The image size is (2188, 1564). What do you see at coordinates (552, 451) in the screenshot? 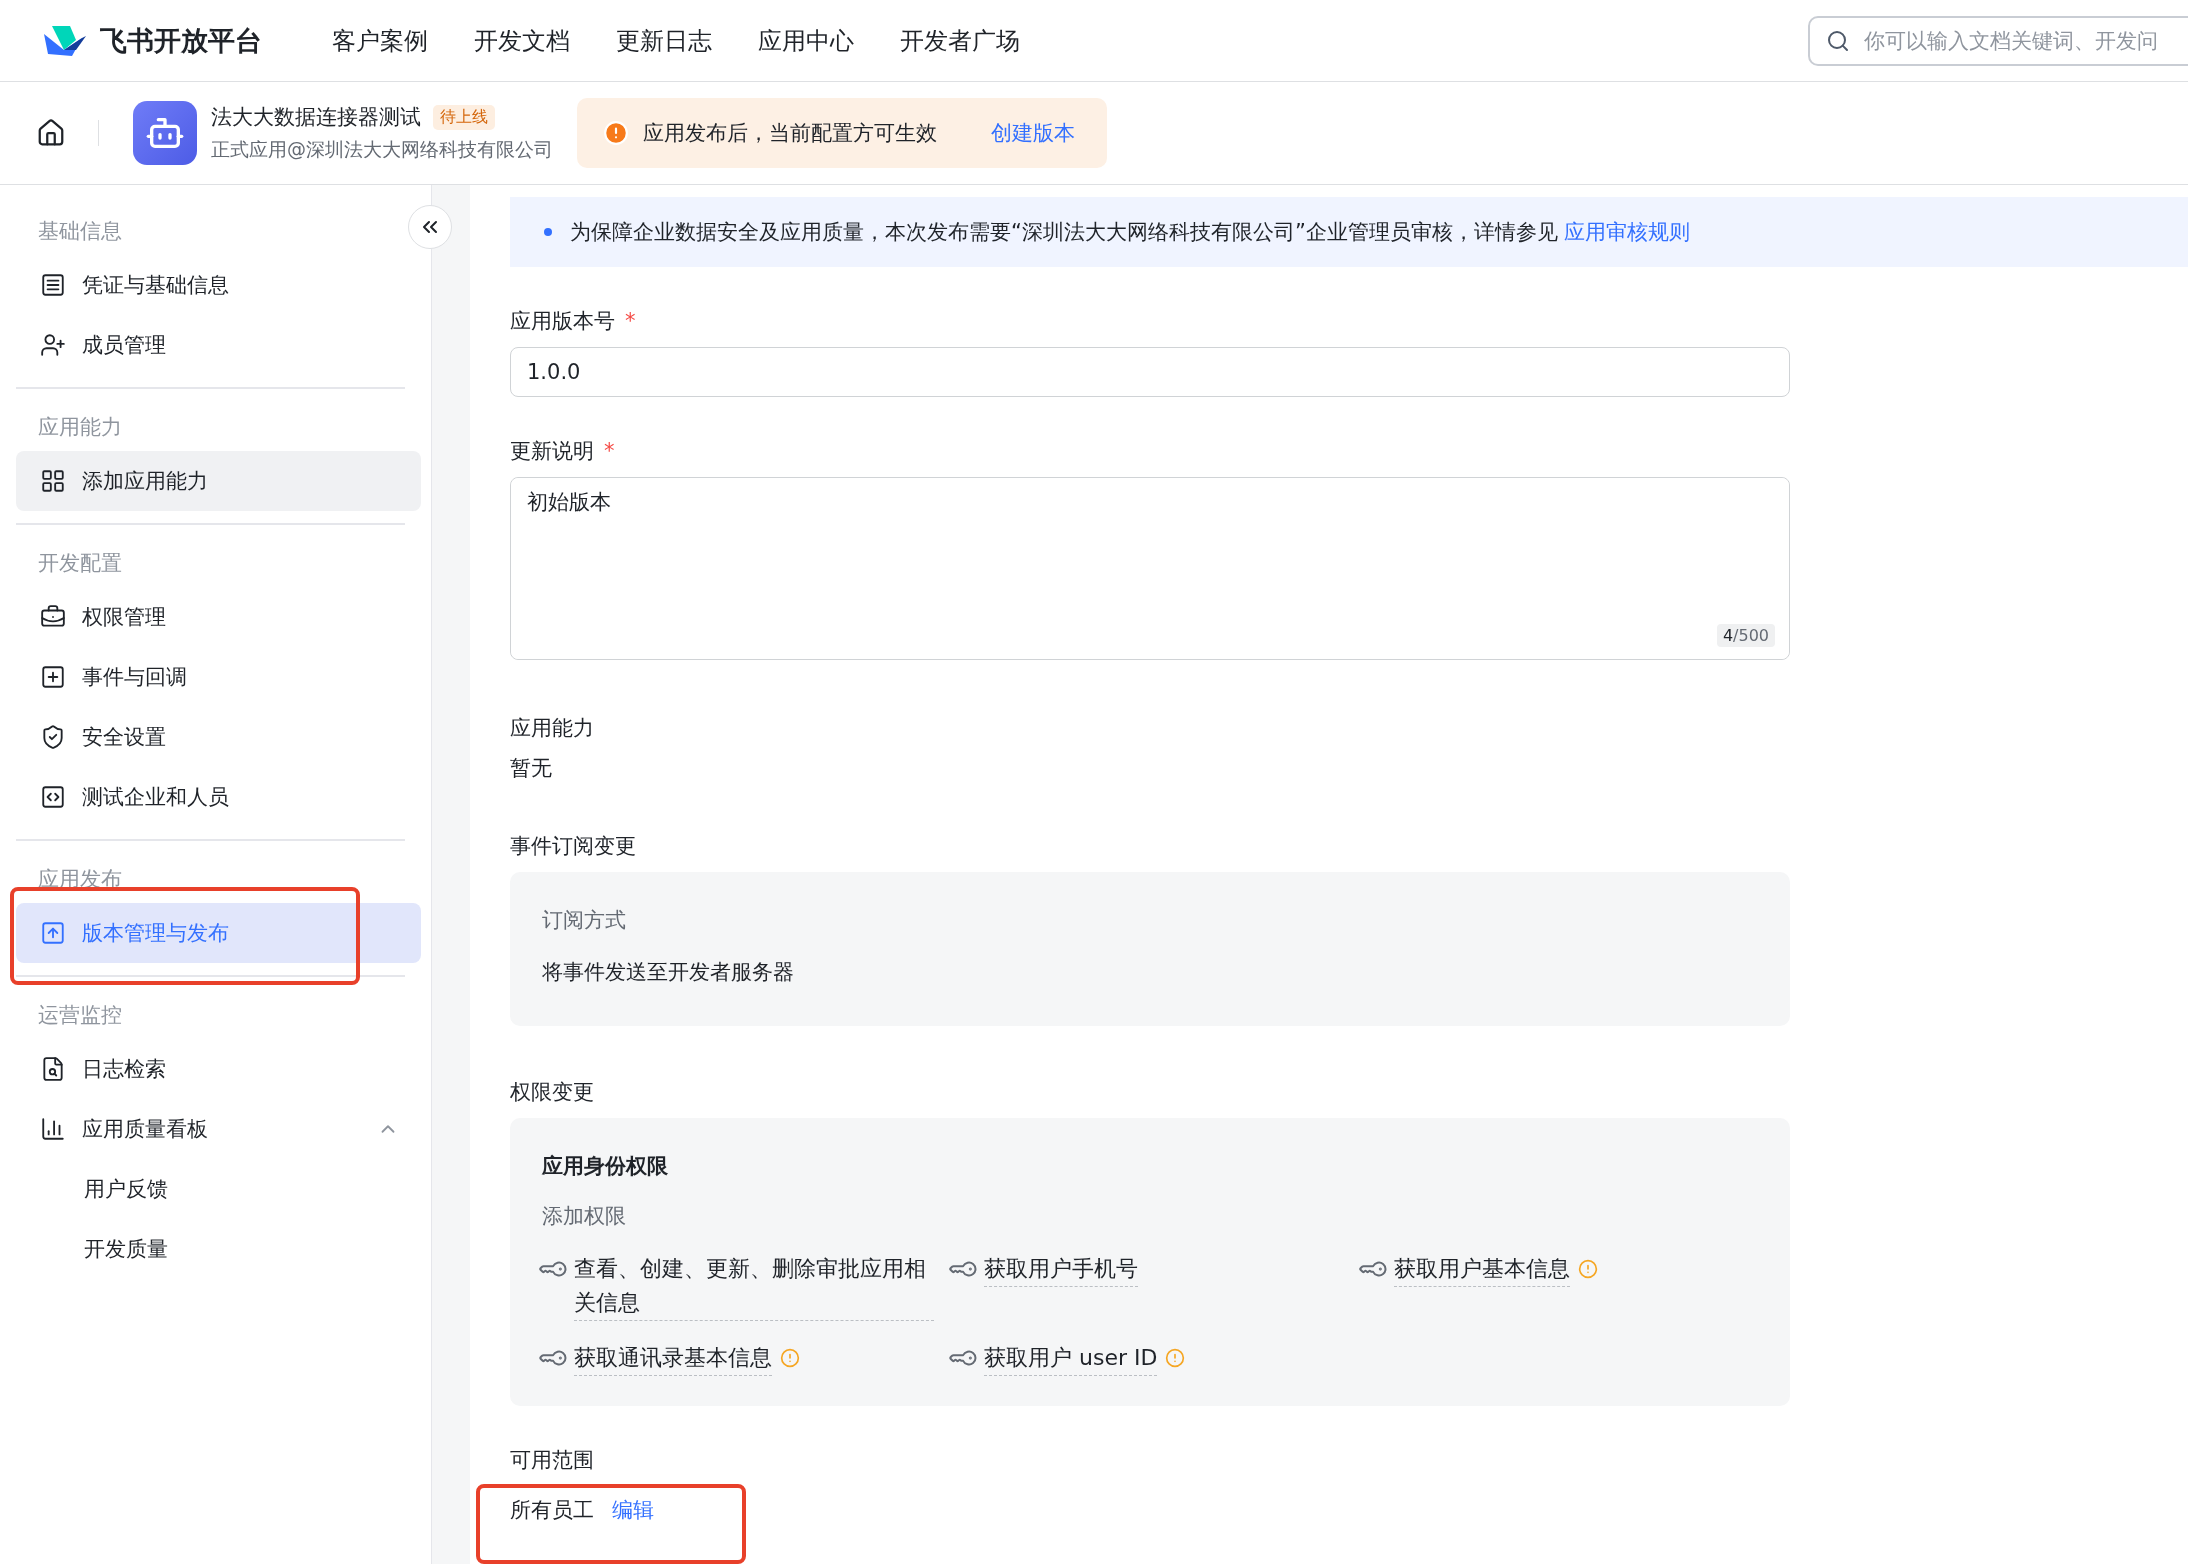
I see `field-label: 更新说明` at bounding box center [552, 451].